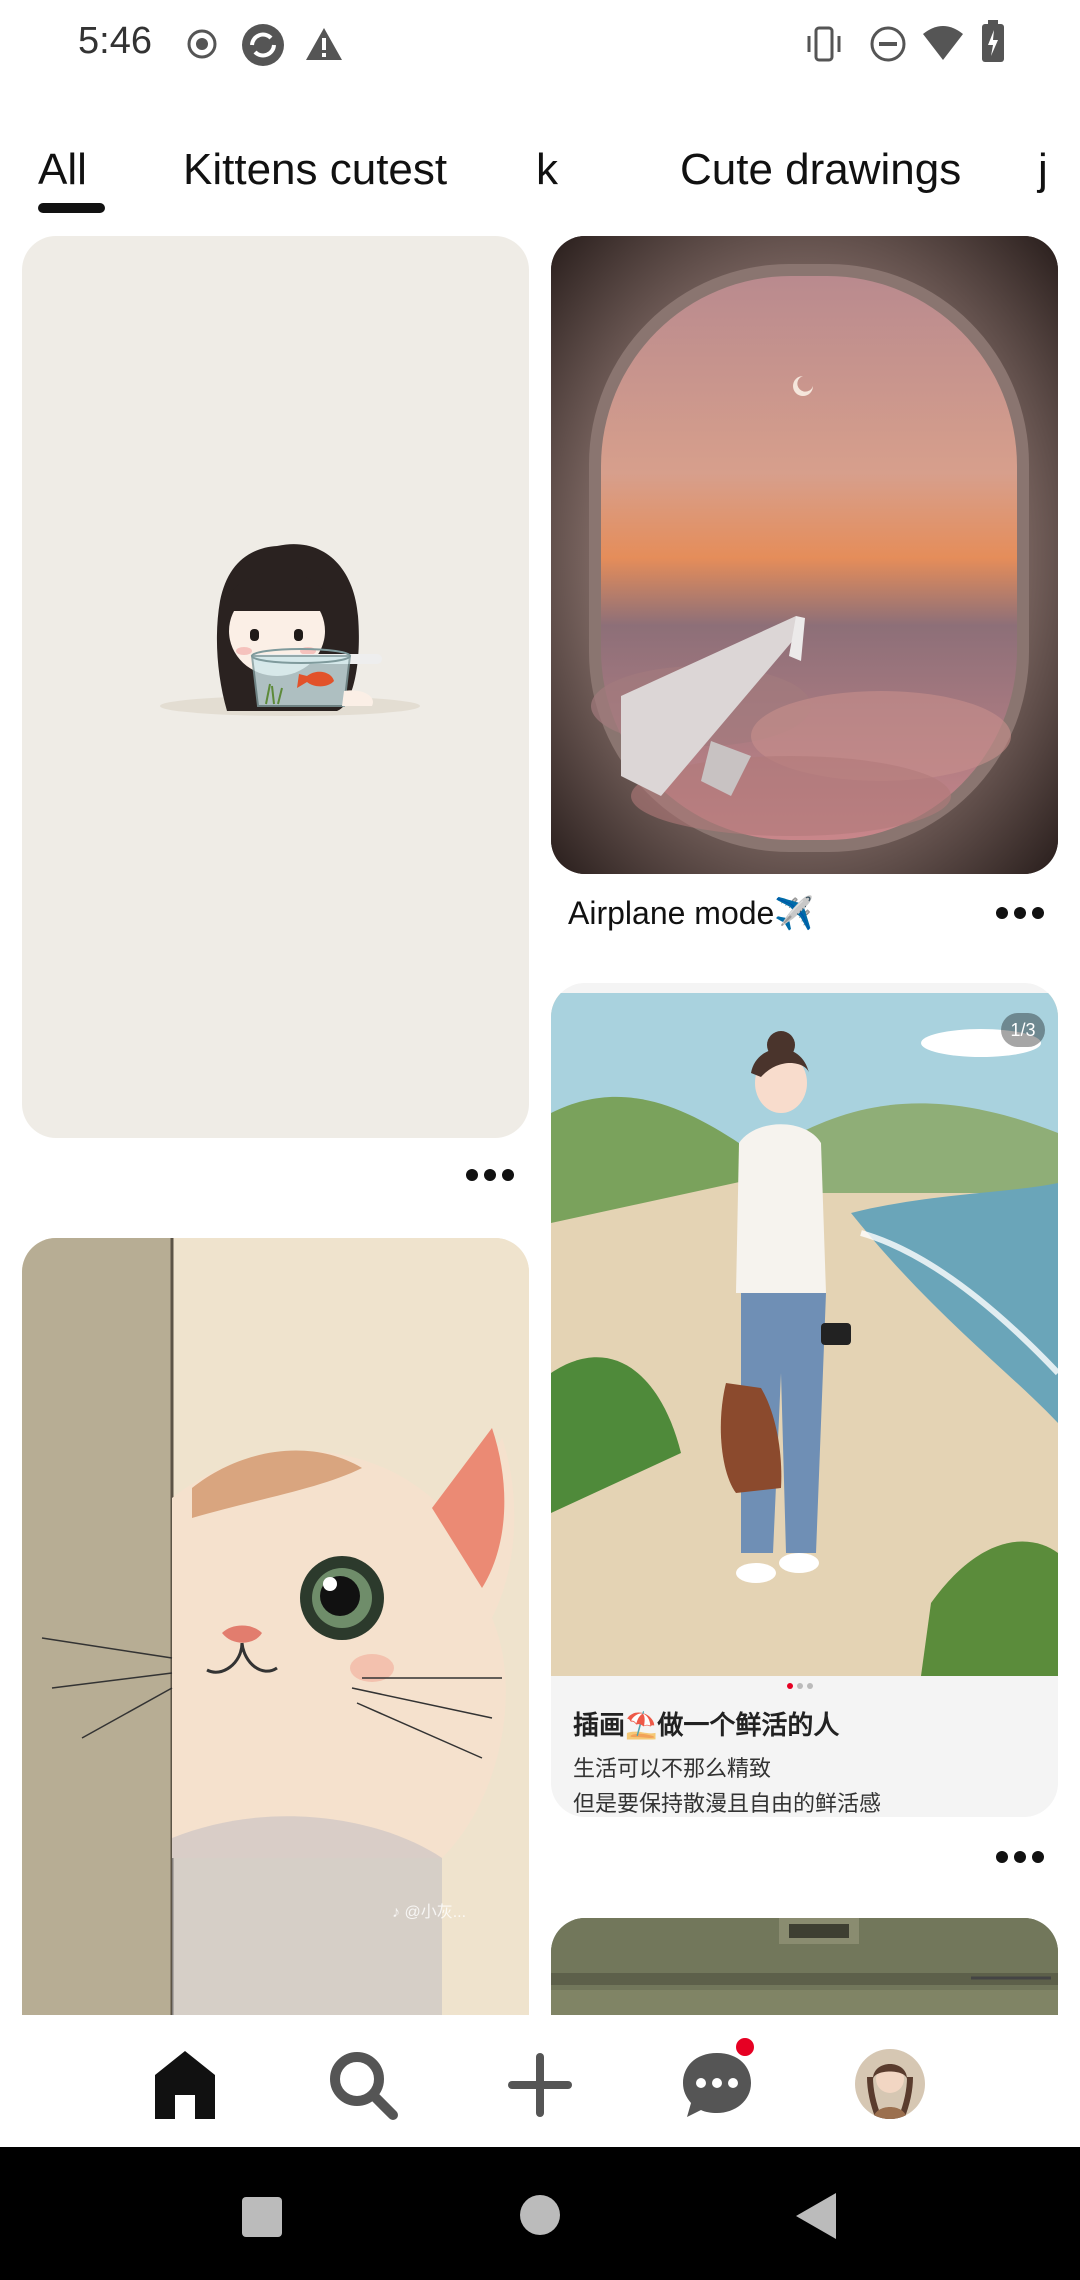 The width and height of the screenshot is (1080, 2280). I want to click on recents-icon, so click(262, 2217).